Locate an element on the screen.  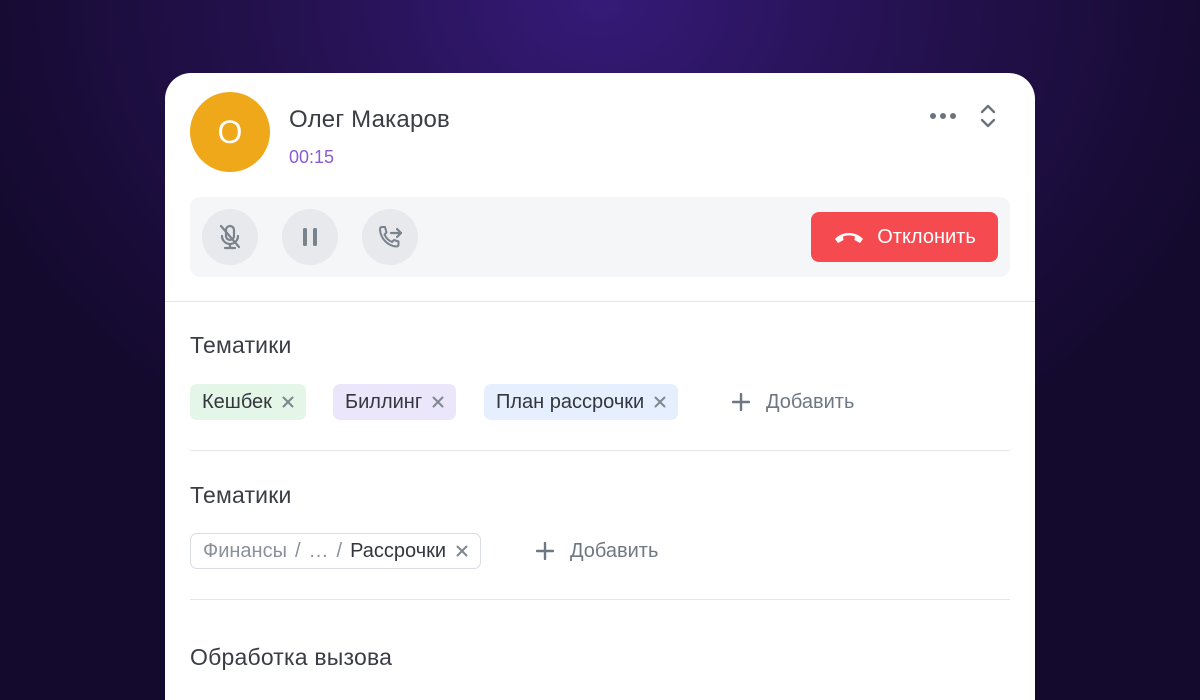
more-button is located at coordinates (943, 116).